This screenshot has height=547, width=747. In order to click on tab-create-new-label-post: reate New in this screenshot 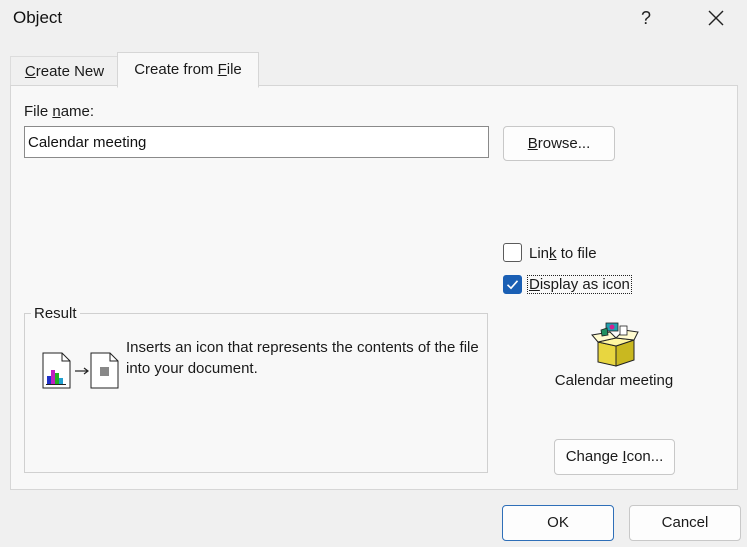, I will do `click(70, 71)`.